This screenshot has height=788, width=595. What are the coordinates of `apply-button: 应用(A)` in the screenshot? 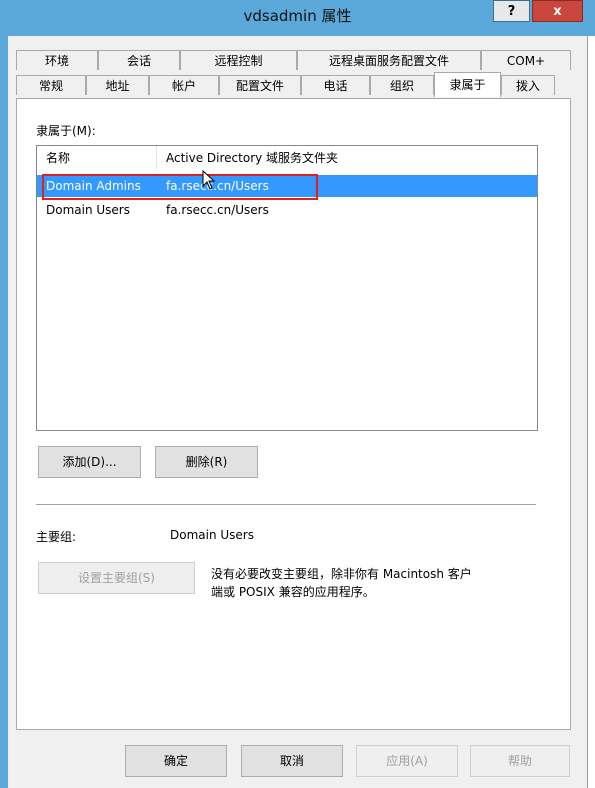 It's located at (407, 761).